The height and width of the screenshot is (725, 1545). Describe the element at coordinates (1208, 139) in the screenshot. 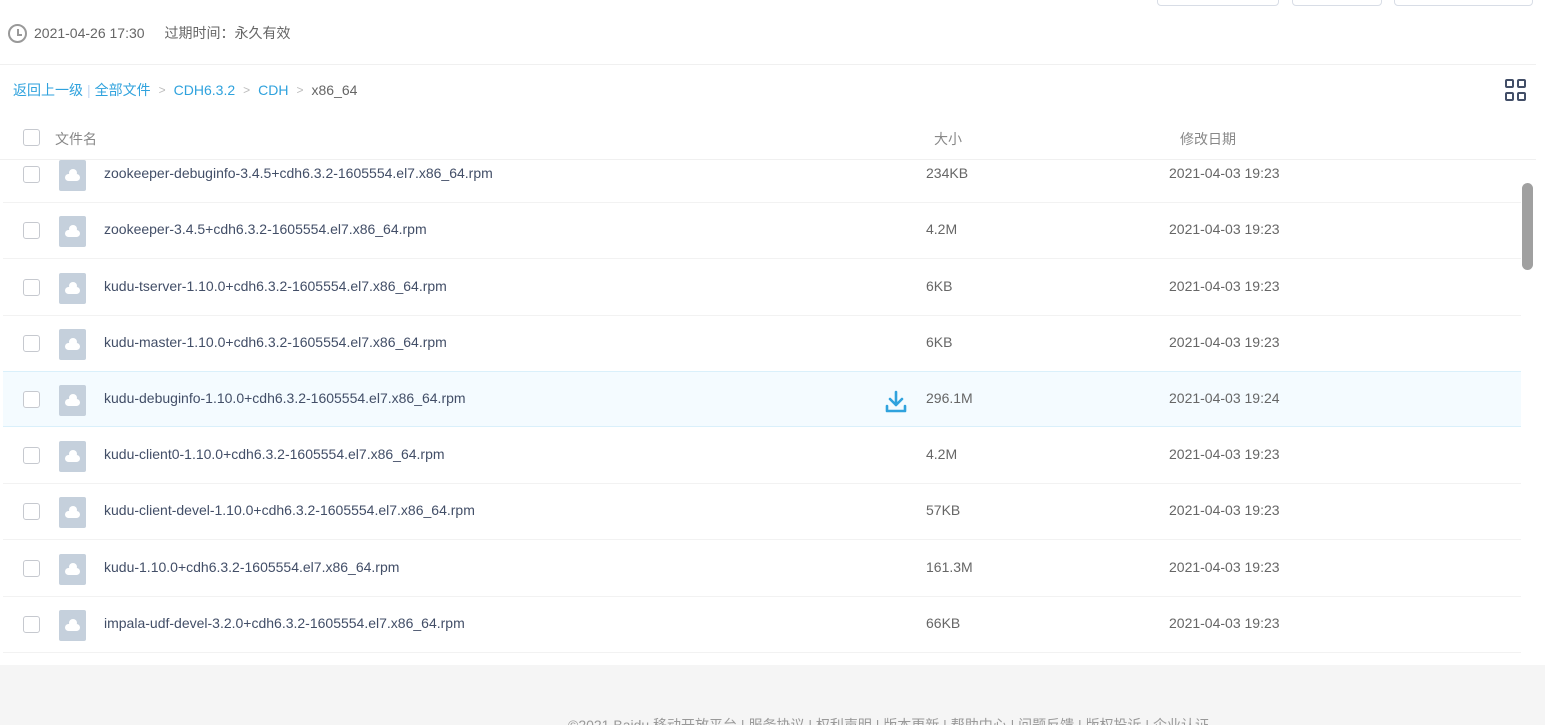

I see `column-header-date: 修改日期` at that location.